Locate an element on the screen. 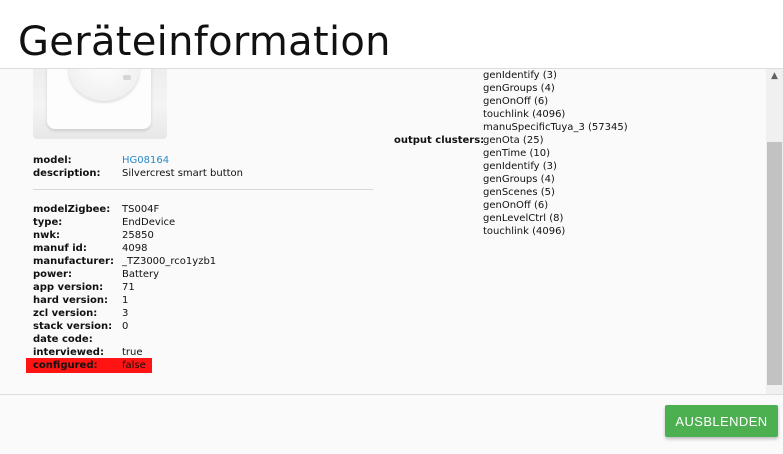  detail-value: 0 is located at coordinates (125, 326).